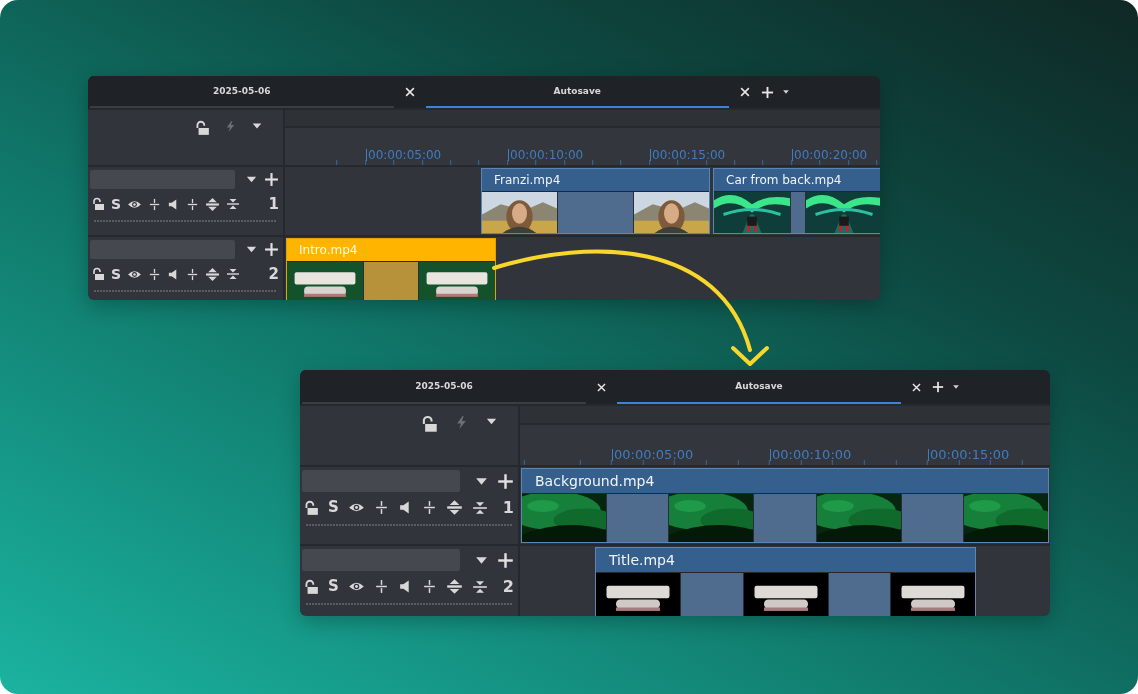  What do you see at coordinates (328, 250) in the screenshot?
I see `clip-name: Intro.mp4` at bounding box center [328, 250].